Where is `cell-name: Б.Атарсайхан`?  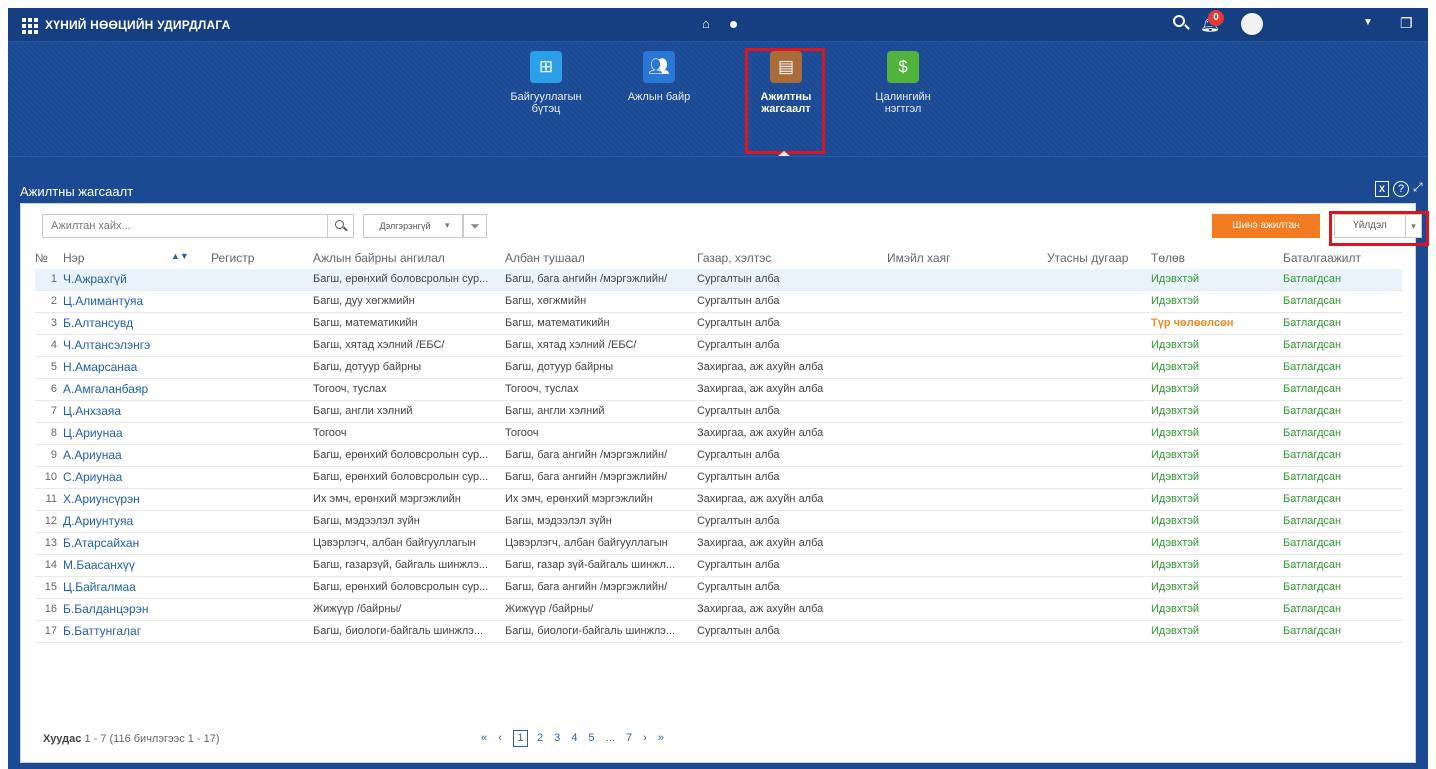 cell-name: Б.Атарсайхан is located at coordinates (133, 543).